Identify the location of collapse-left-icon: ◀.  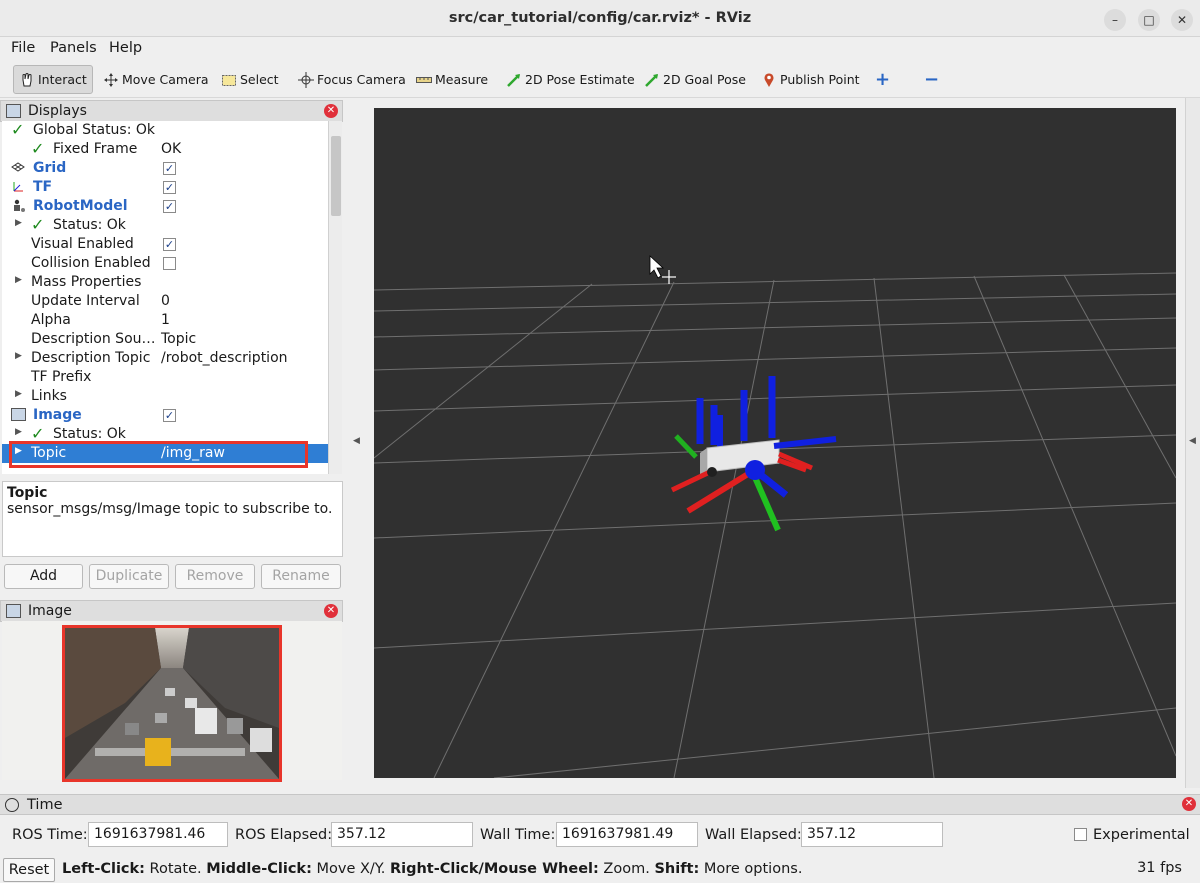
(356, 441).